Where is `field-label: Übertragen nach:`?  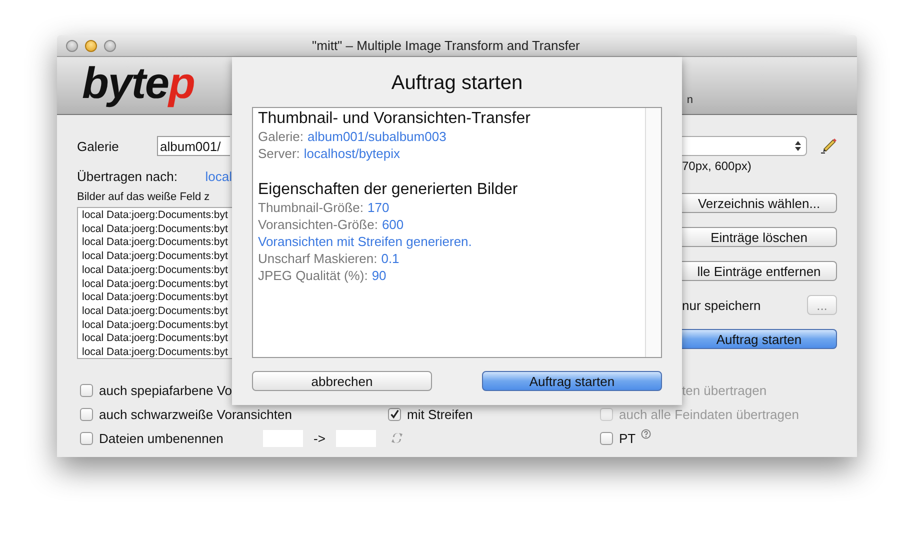
field-label: Übertragen nach: is located at coordinates (127, 176).